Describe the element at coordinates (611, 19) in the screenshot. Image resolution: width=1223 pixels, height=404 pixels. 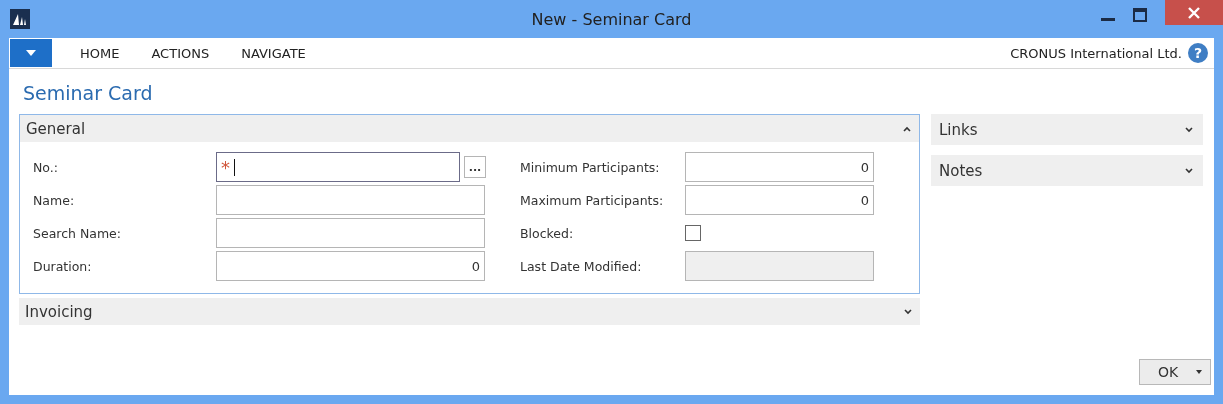
I see `window-title: New - Seminar Card` at that location.